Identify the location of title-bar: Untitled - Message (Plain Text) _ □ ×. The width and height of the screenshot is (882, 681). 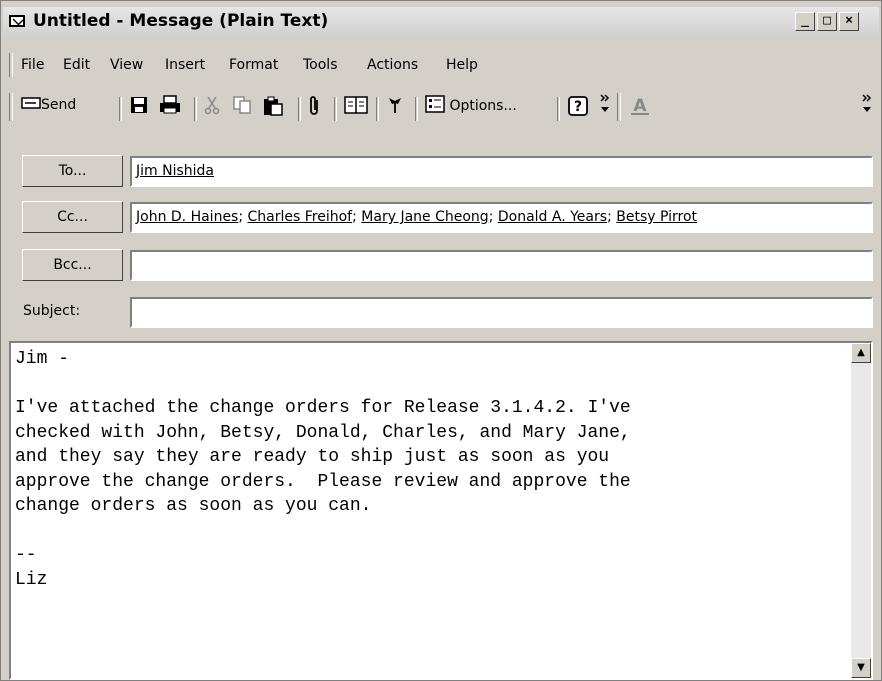
(441, 22).